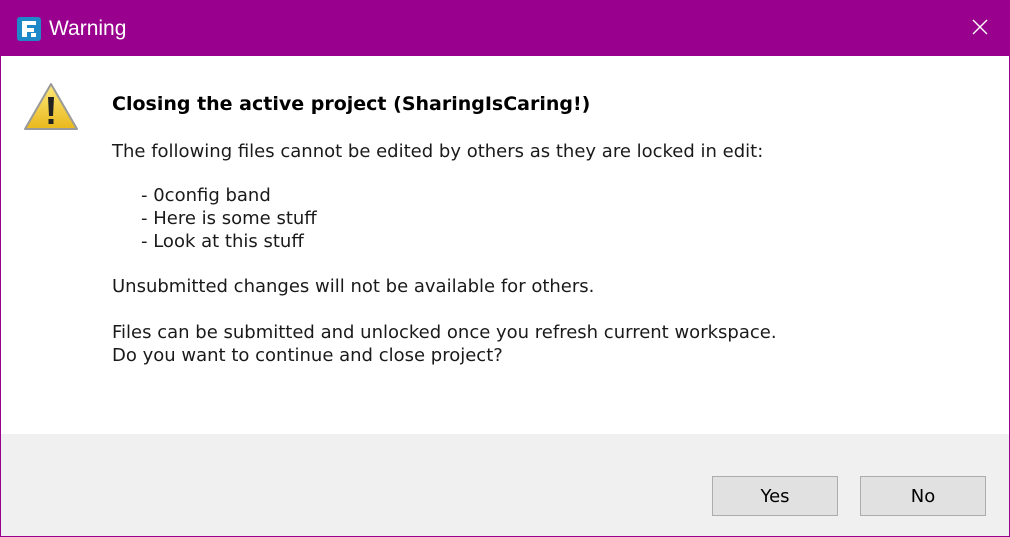 Image resolution: width=1010 pixels, height=537 pixels. Describe the element at coordinates (505, 28) in the screenshot. I see `title-bar: Warning` at that location.